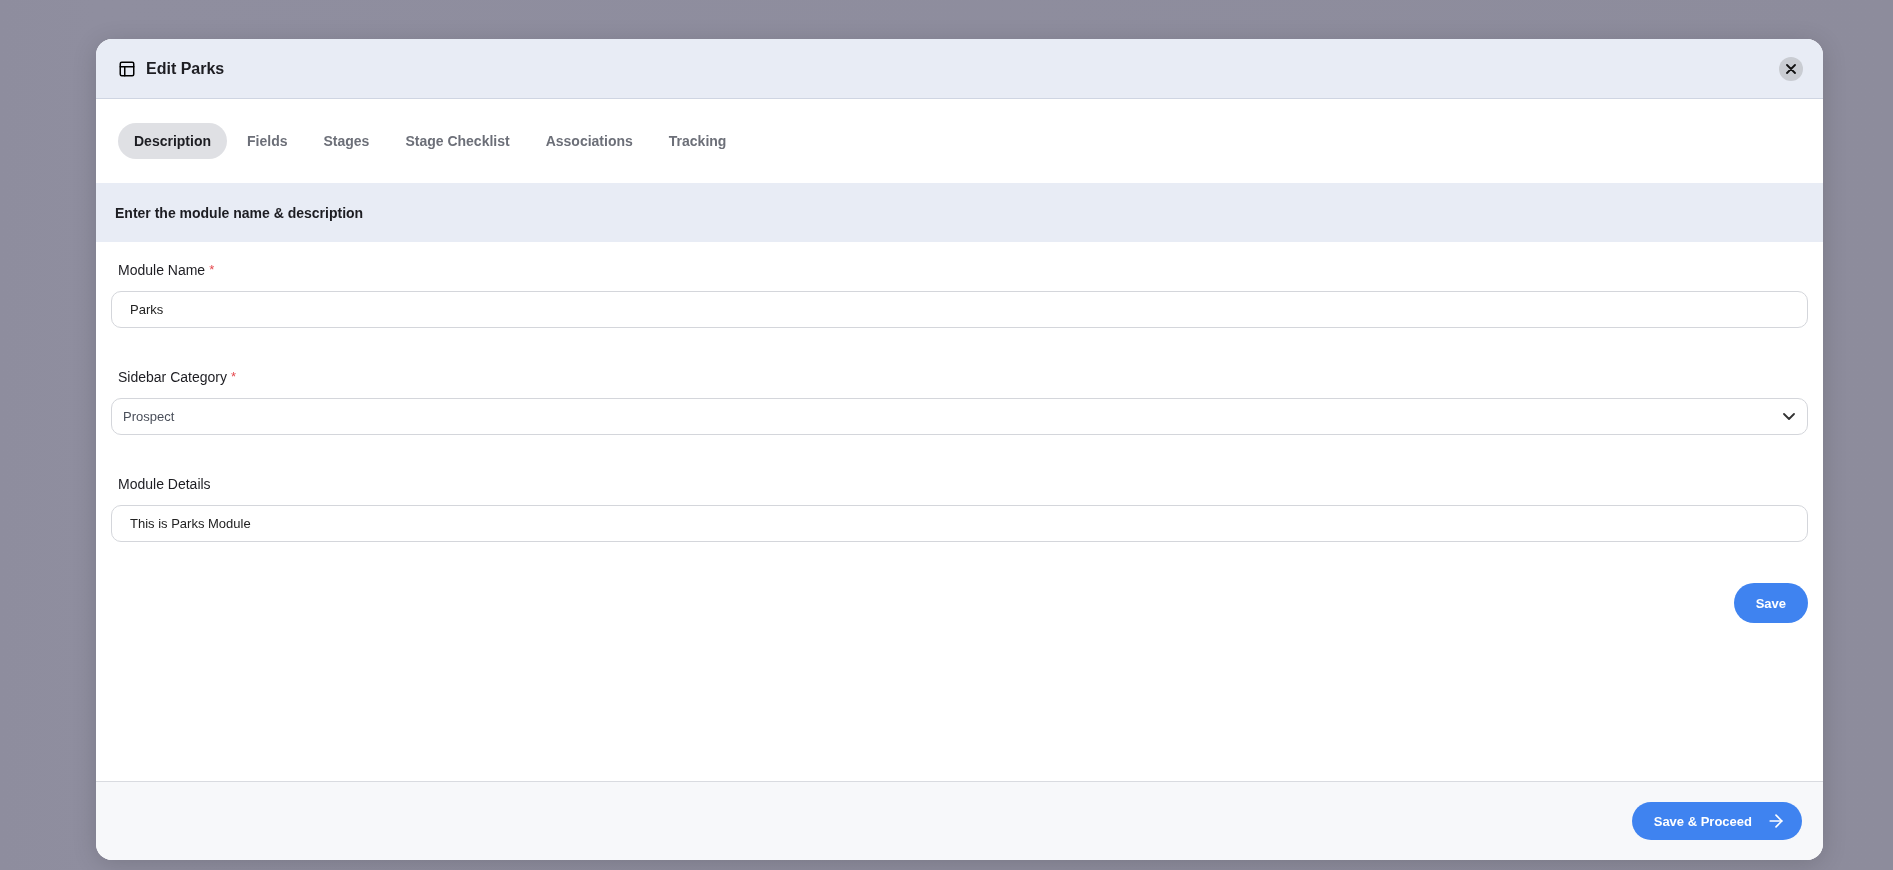 The width and height of the screenshot is (1893, 870). I want to click on chevron-down-icon, so click(1789, 416).